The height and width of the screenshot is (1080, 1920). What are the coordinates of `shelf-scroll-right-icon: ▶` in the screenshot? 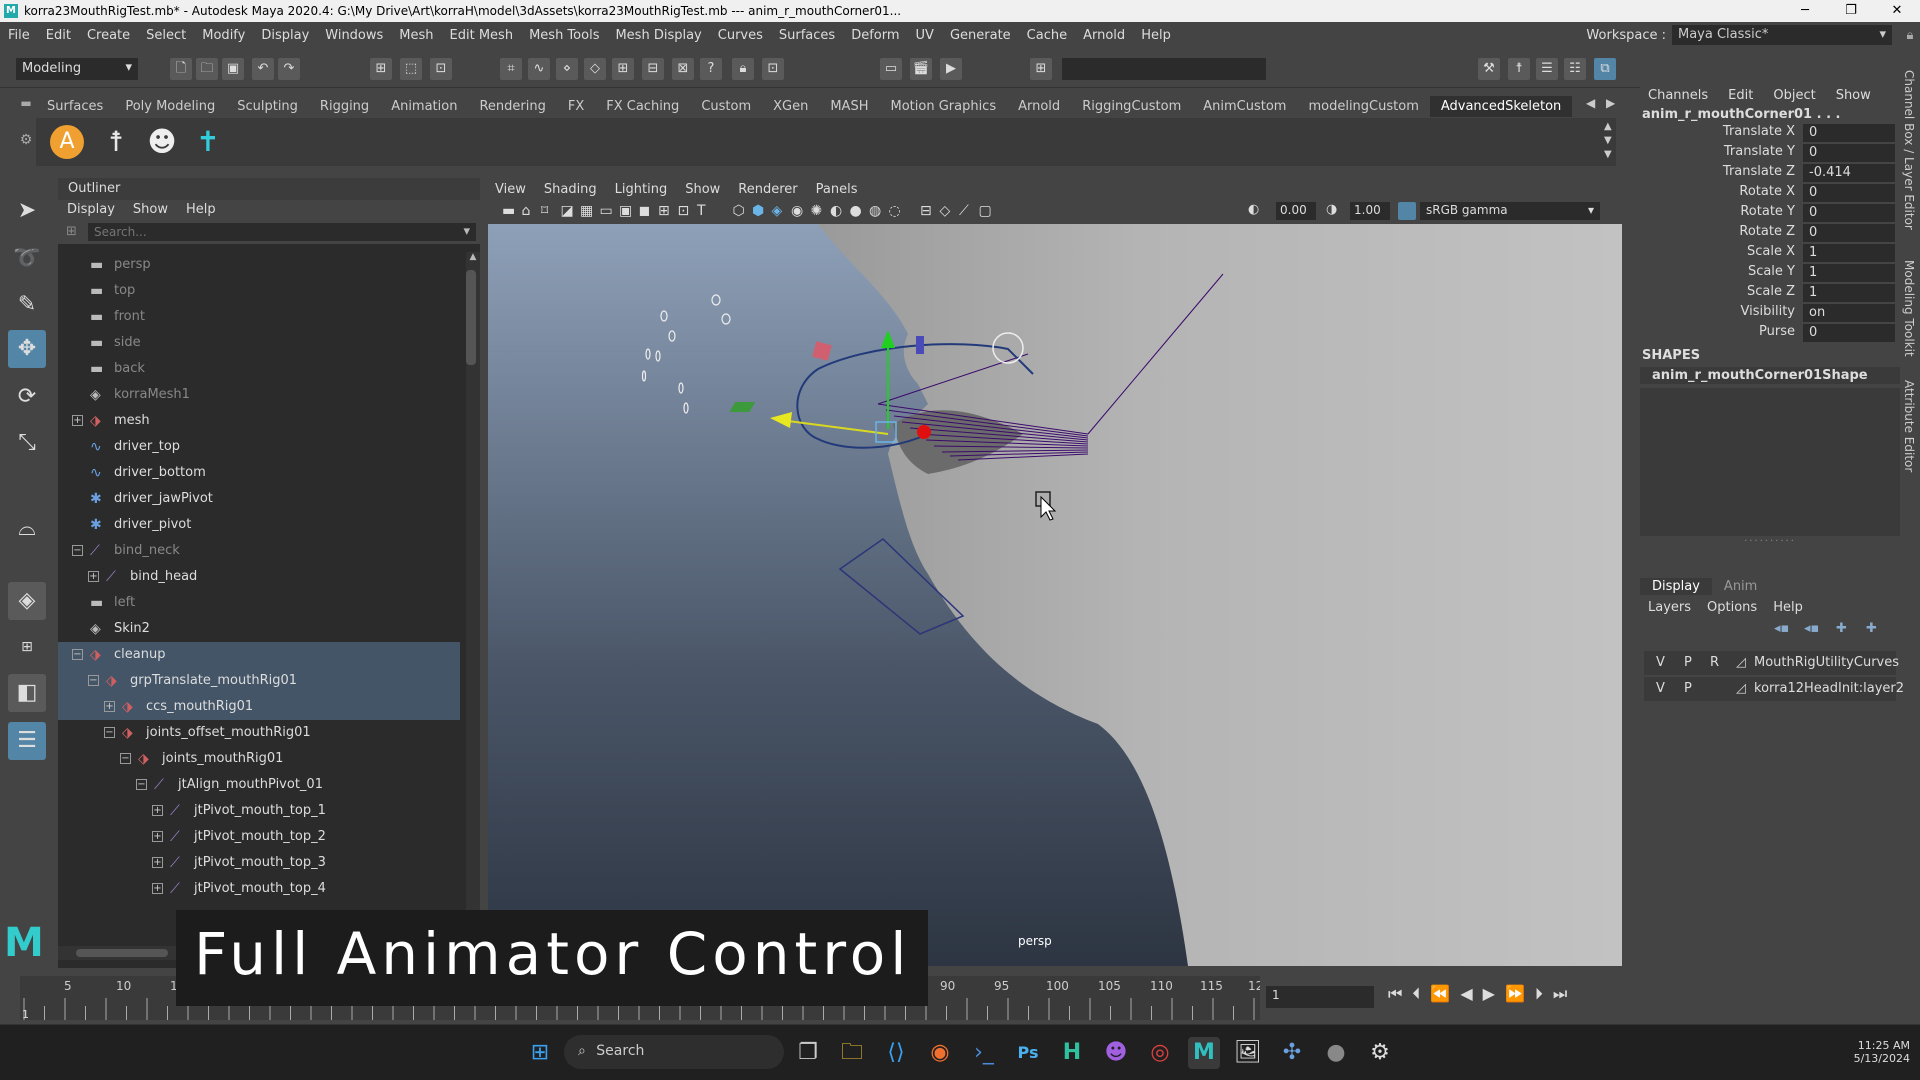 It's located at (1610, 103).